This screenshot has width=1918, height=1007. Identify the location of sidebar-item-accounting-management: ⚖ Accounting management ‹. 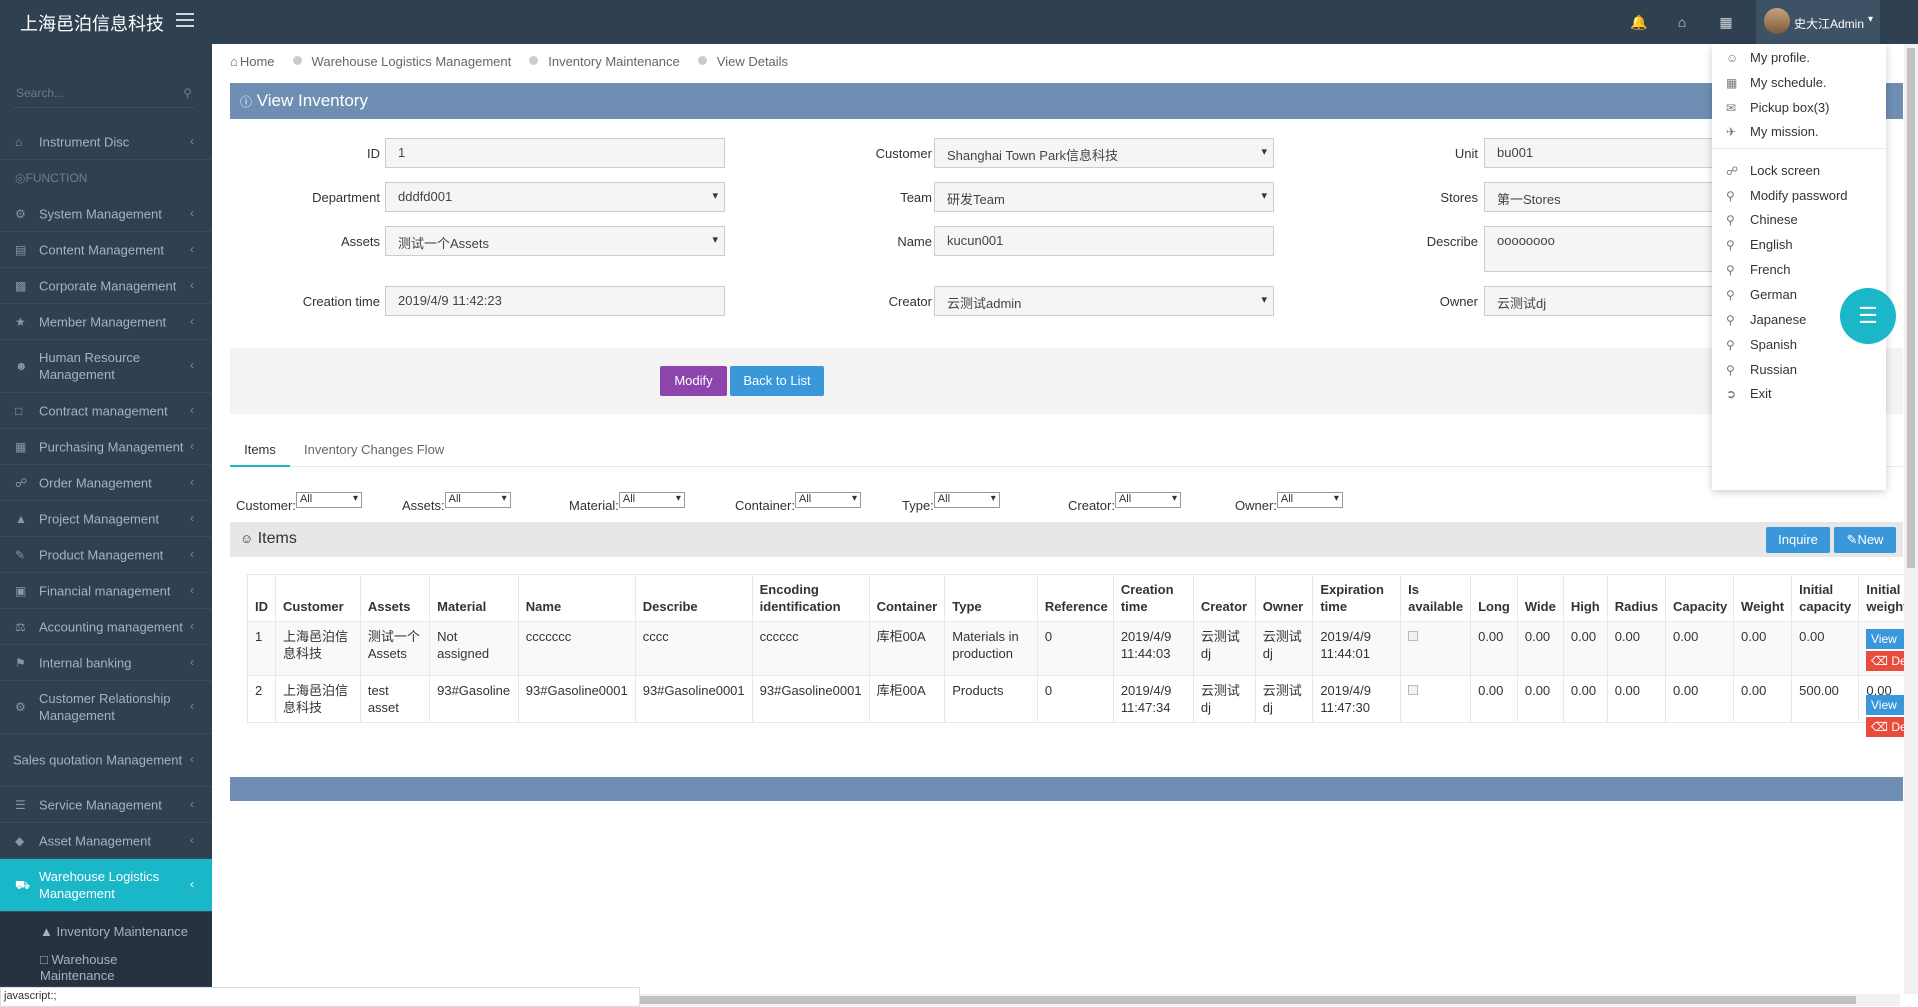
(106, 627).